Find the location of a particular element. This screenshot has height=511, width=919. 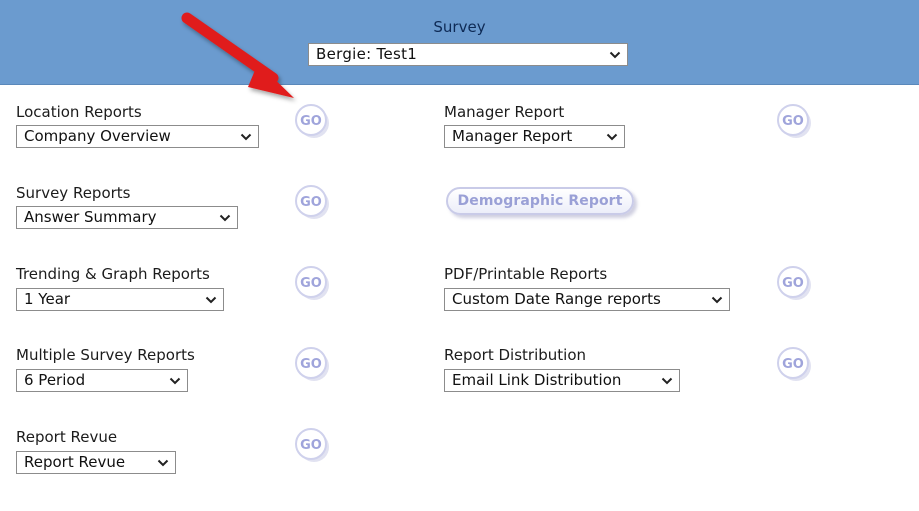

location-reports-select: Company Overview is located at coordinates (137, 136).